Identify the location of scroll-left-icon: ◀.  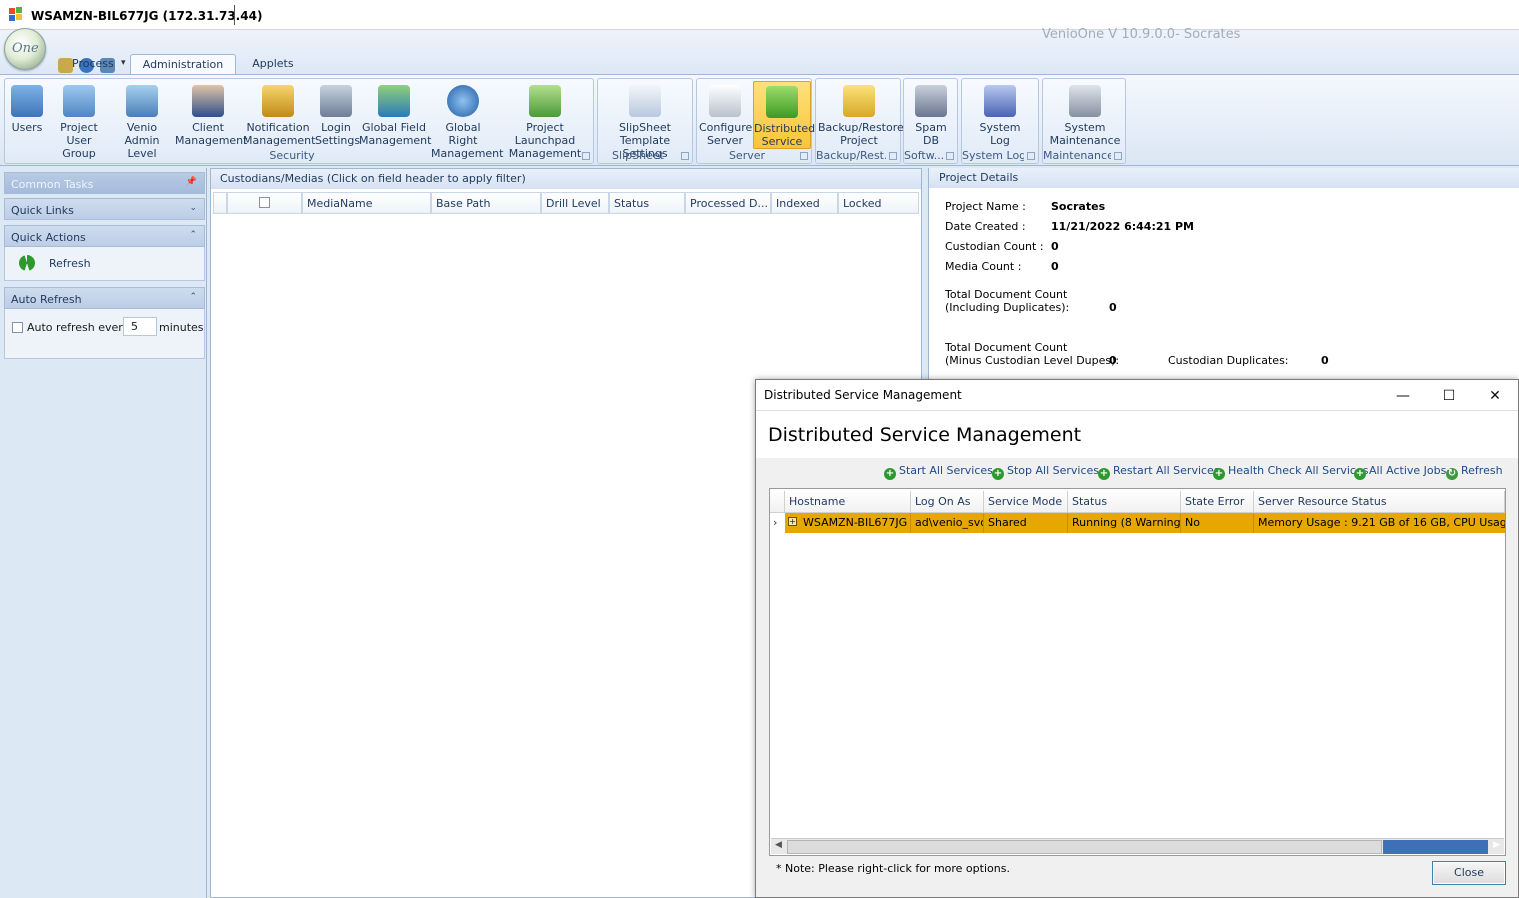
(778, 845).